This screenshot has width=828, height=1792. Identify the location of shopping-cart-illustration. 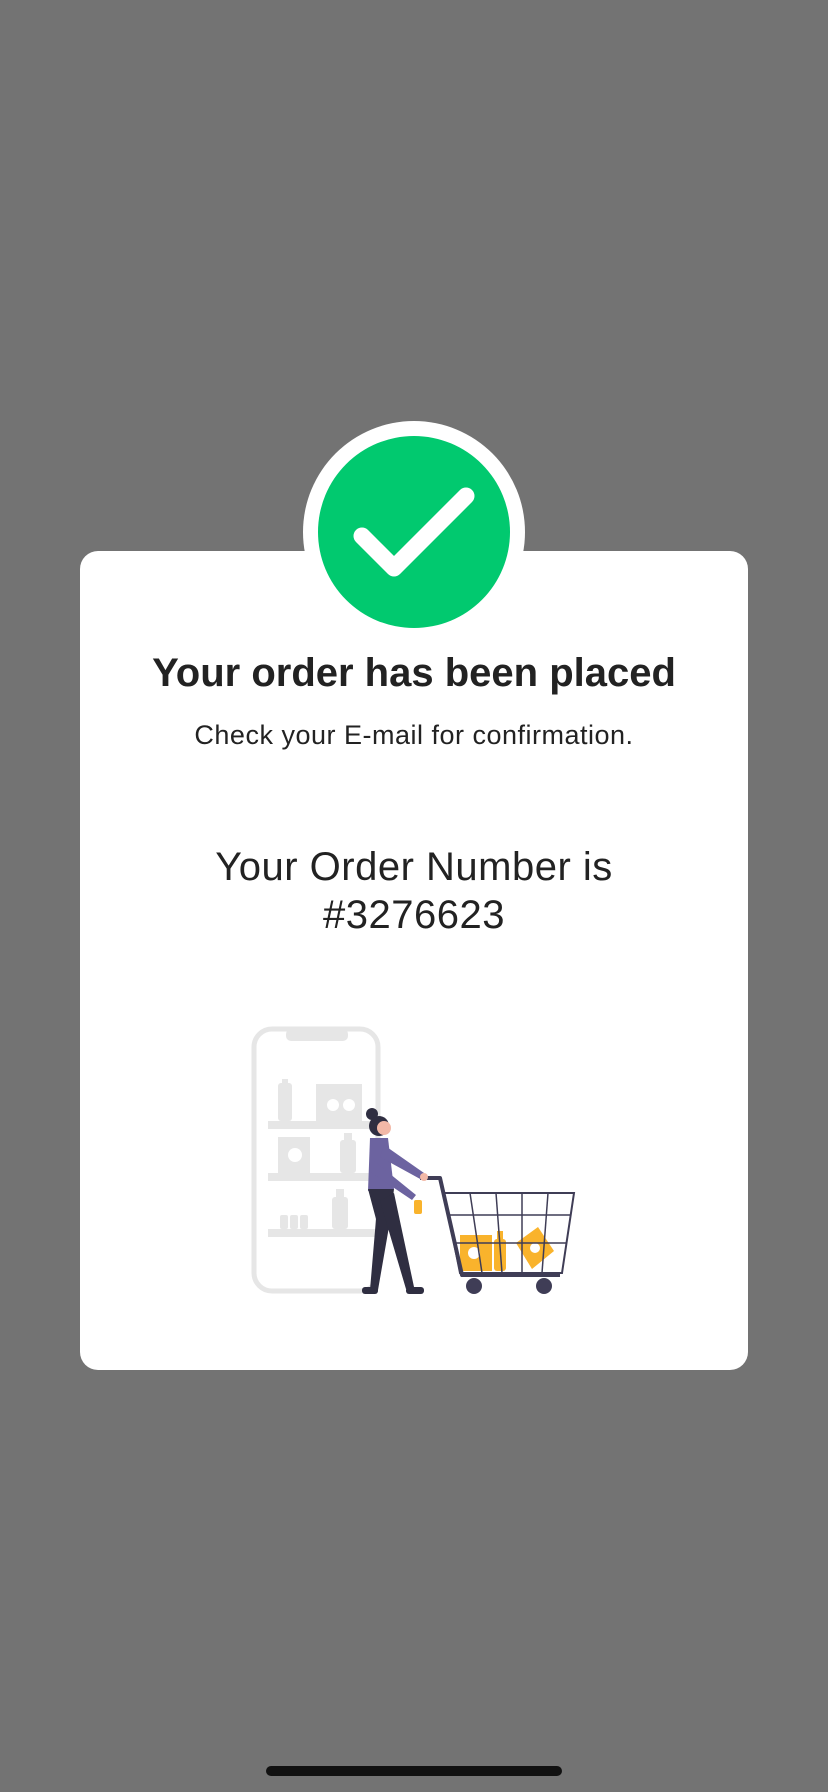
(413, 1160).